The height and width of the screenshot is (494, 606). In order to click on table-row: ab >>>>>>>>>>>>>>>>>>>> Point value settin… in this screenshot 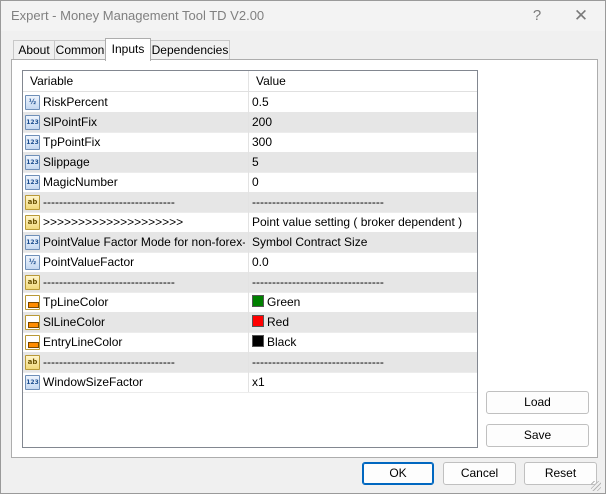, I will do `click(250, 222)`.